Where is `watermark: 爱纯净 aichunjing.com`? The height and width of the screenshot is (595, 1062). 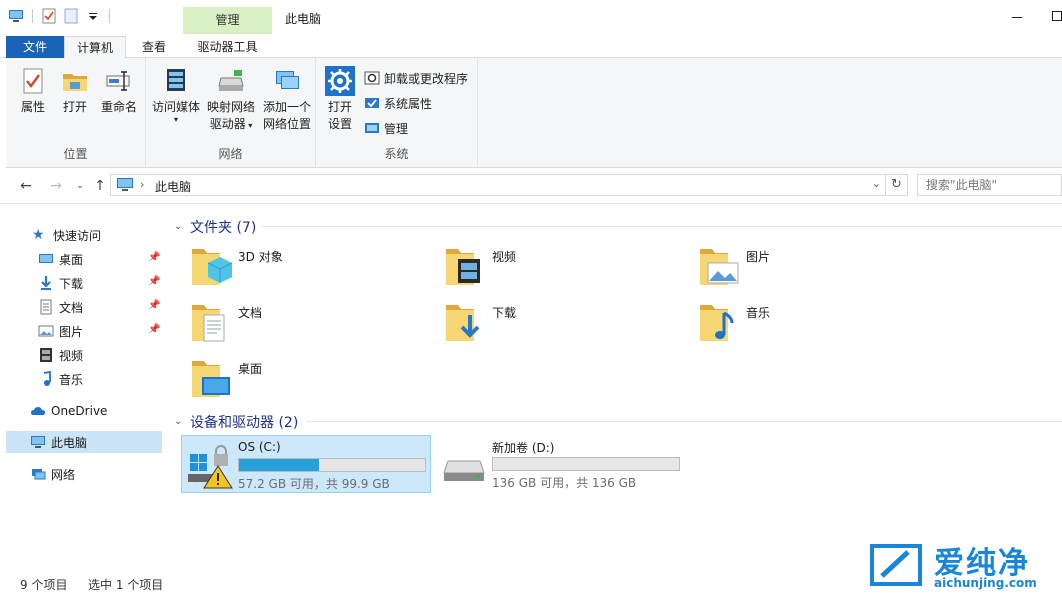
watermark: 爱纯净 aichunjing.com is located at coordinates (964, 565).